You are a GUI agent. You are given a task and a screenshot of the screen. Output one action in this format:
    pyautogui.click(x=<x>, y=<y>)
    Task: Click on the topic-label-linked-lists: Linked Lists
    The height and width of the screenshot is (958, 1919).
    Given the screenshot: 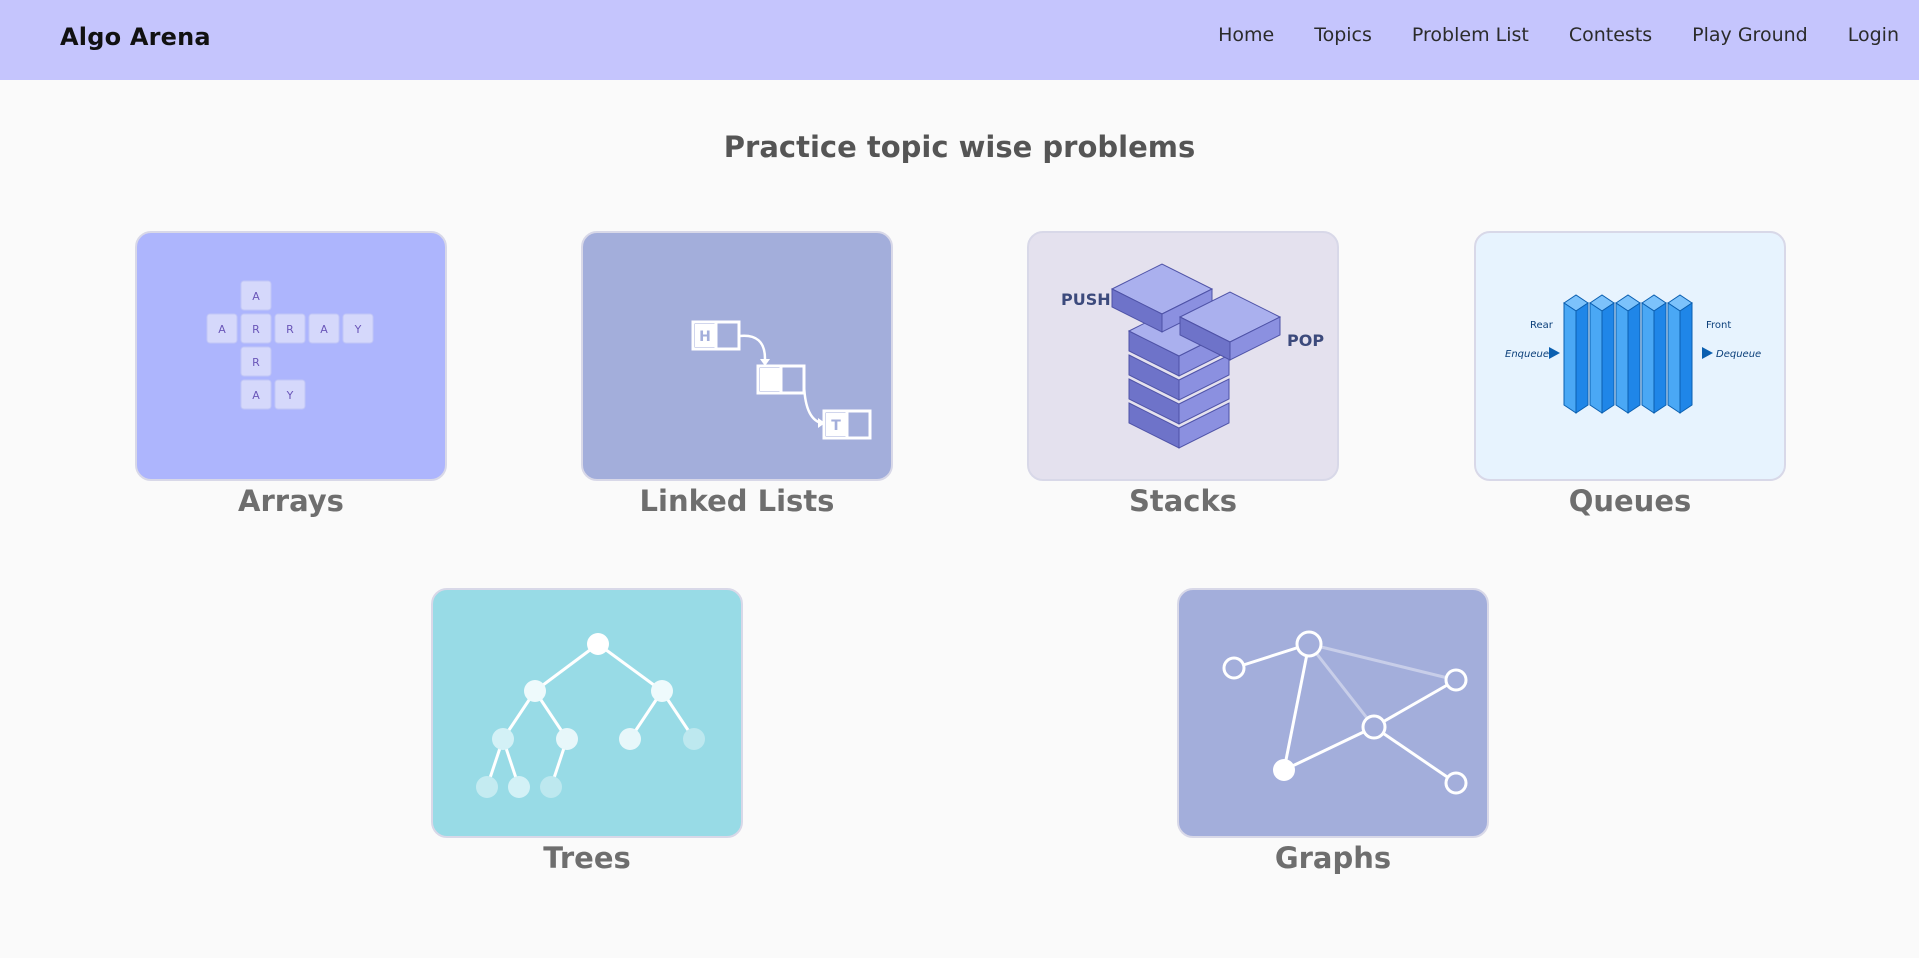 What is the action you would take?
    pyautogui.click(x=737, y=501)
    